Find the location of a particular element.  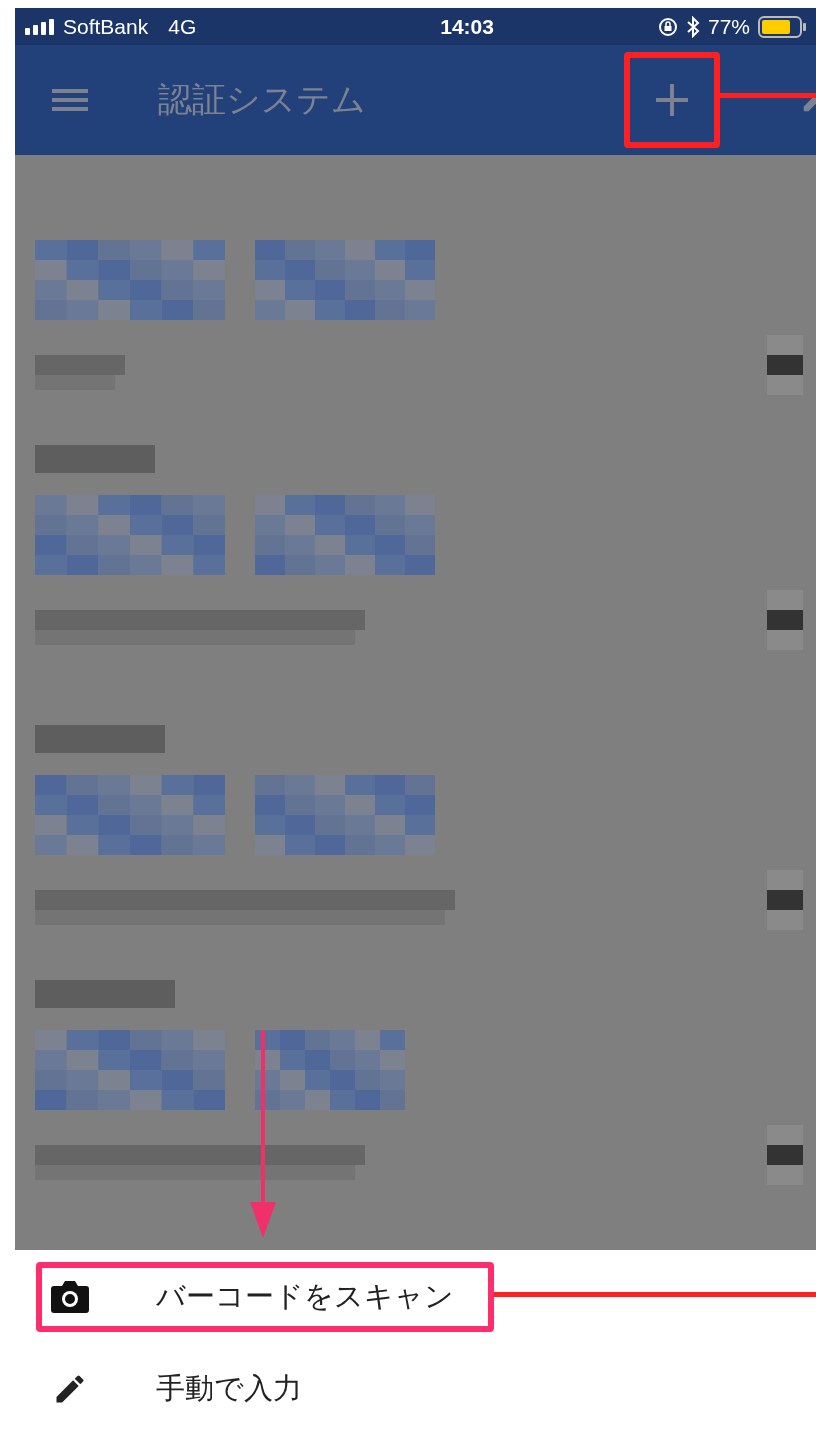

menu-item-label: 手動で入力 is located at coordinates (229, 1388).